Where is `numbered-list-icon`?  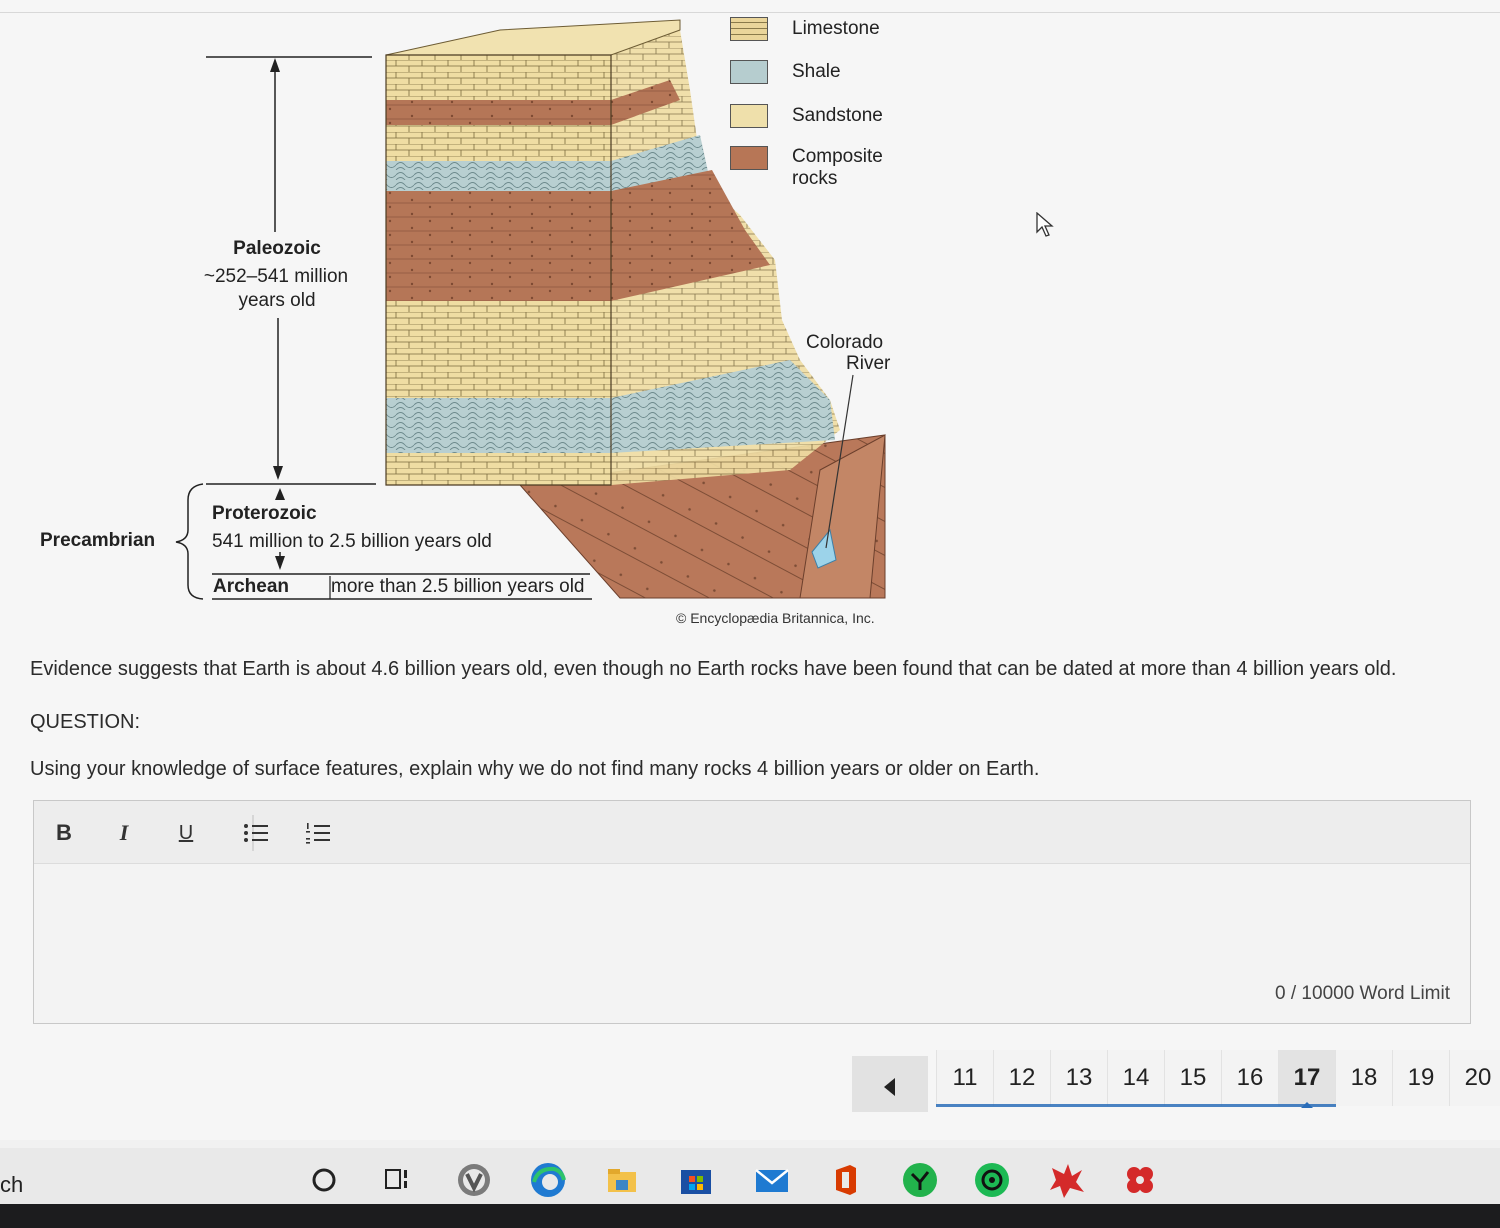 numbered-list-icon is located at coordinates (318, 833).